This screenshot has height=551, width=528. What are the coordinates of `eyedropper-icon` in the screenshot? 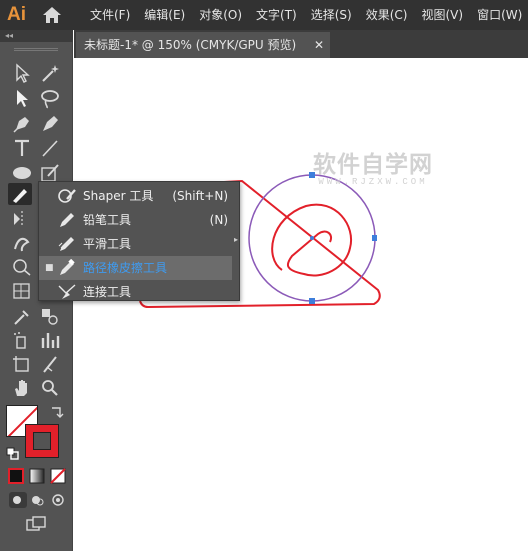 It's located at (22, 316).